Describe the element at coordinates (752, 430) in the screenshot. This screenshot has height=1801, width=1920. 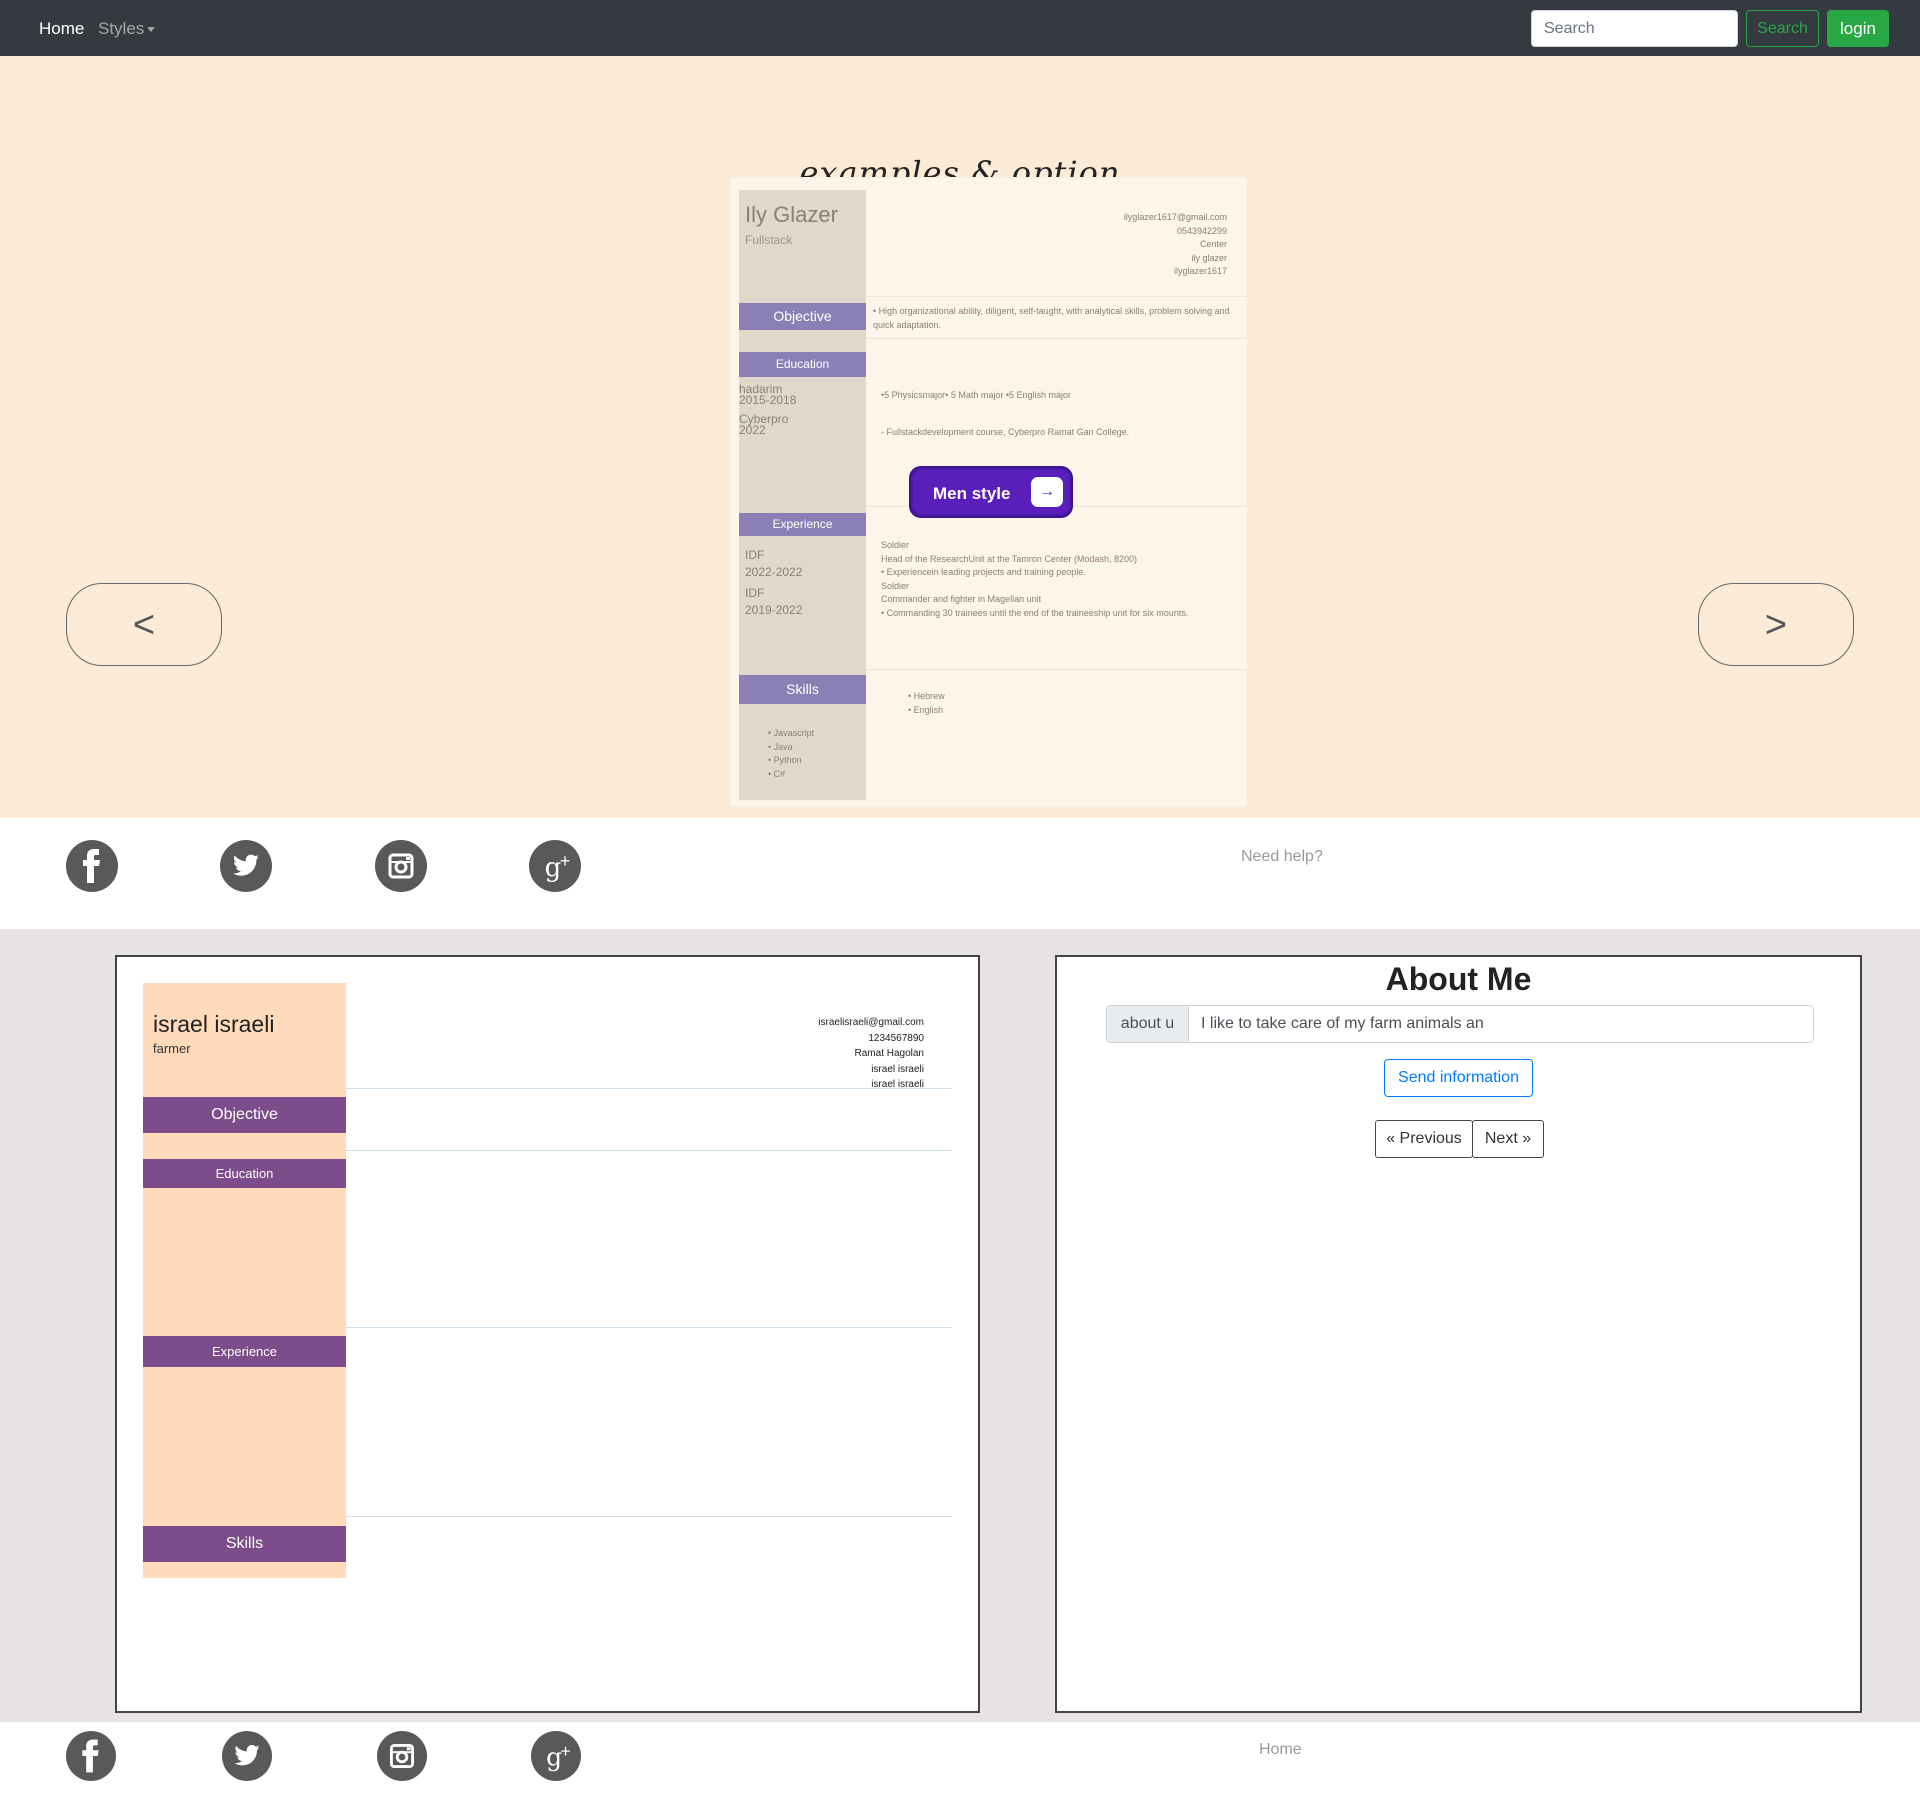
I see `preview-education-years-2: 2022` at that location.